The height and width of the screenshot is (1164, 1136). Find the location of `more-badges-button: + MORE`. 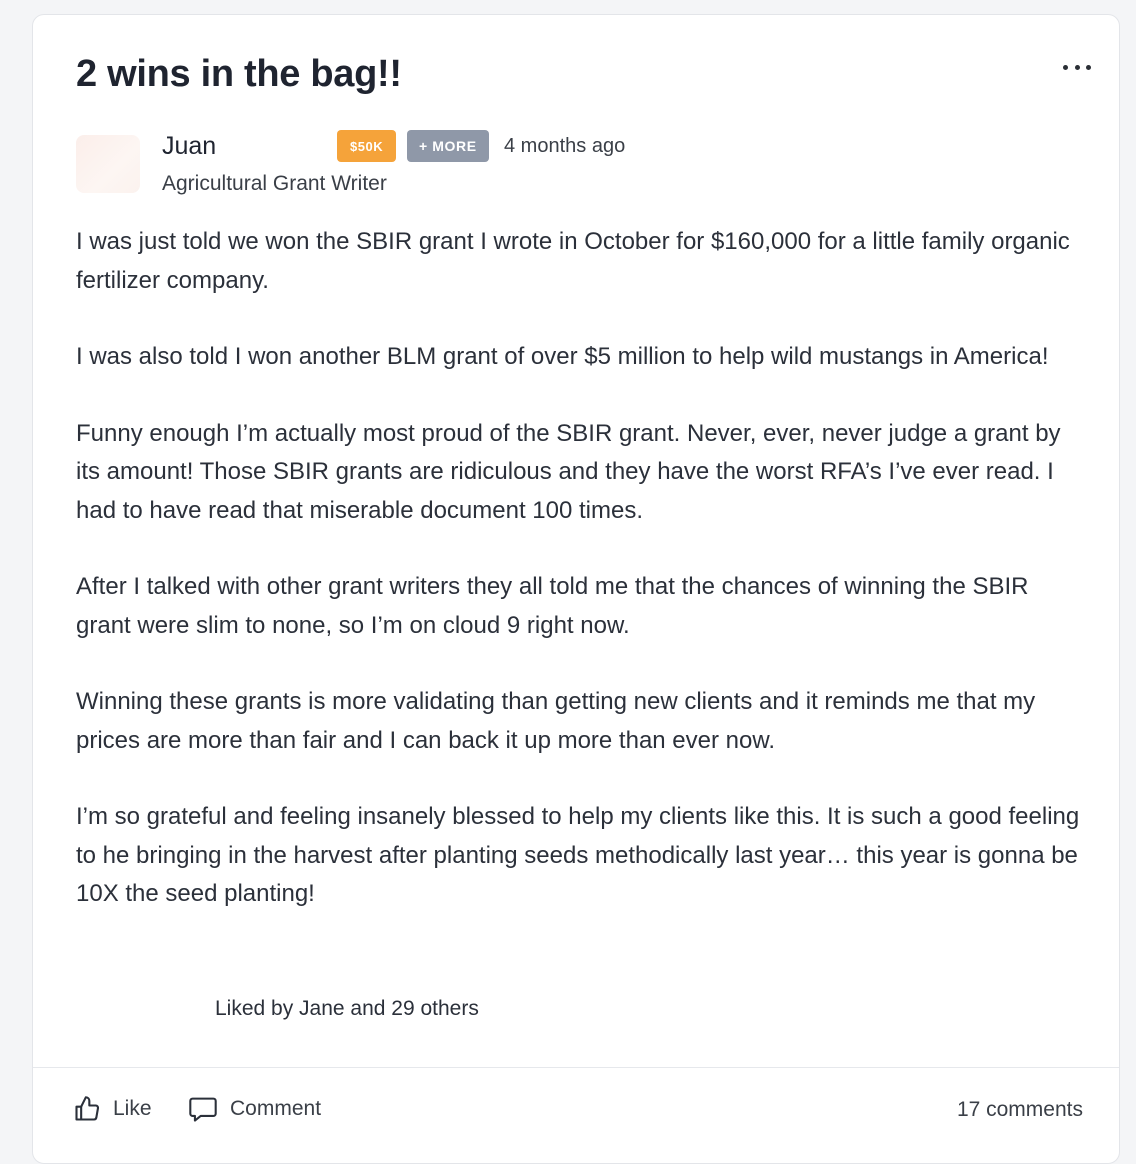

more-badges-button: + MORE is located at coordinates (448, 146).